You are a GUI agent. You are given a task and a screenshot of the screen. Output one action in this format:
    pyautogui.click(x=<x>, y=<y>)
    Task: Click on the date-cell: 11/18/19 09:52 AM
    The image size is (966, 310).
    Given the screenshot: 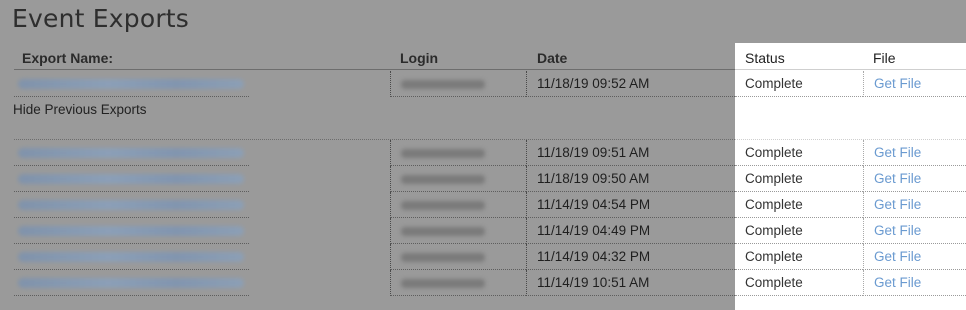 What is the action you would take?
    pyautogui.click(x=630, y=84)
    